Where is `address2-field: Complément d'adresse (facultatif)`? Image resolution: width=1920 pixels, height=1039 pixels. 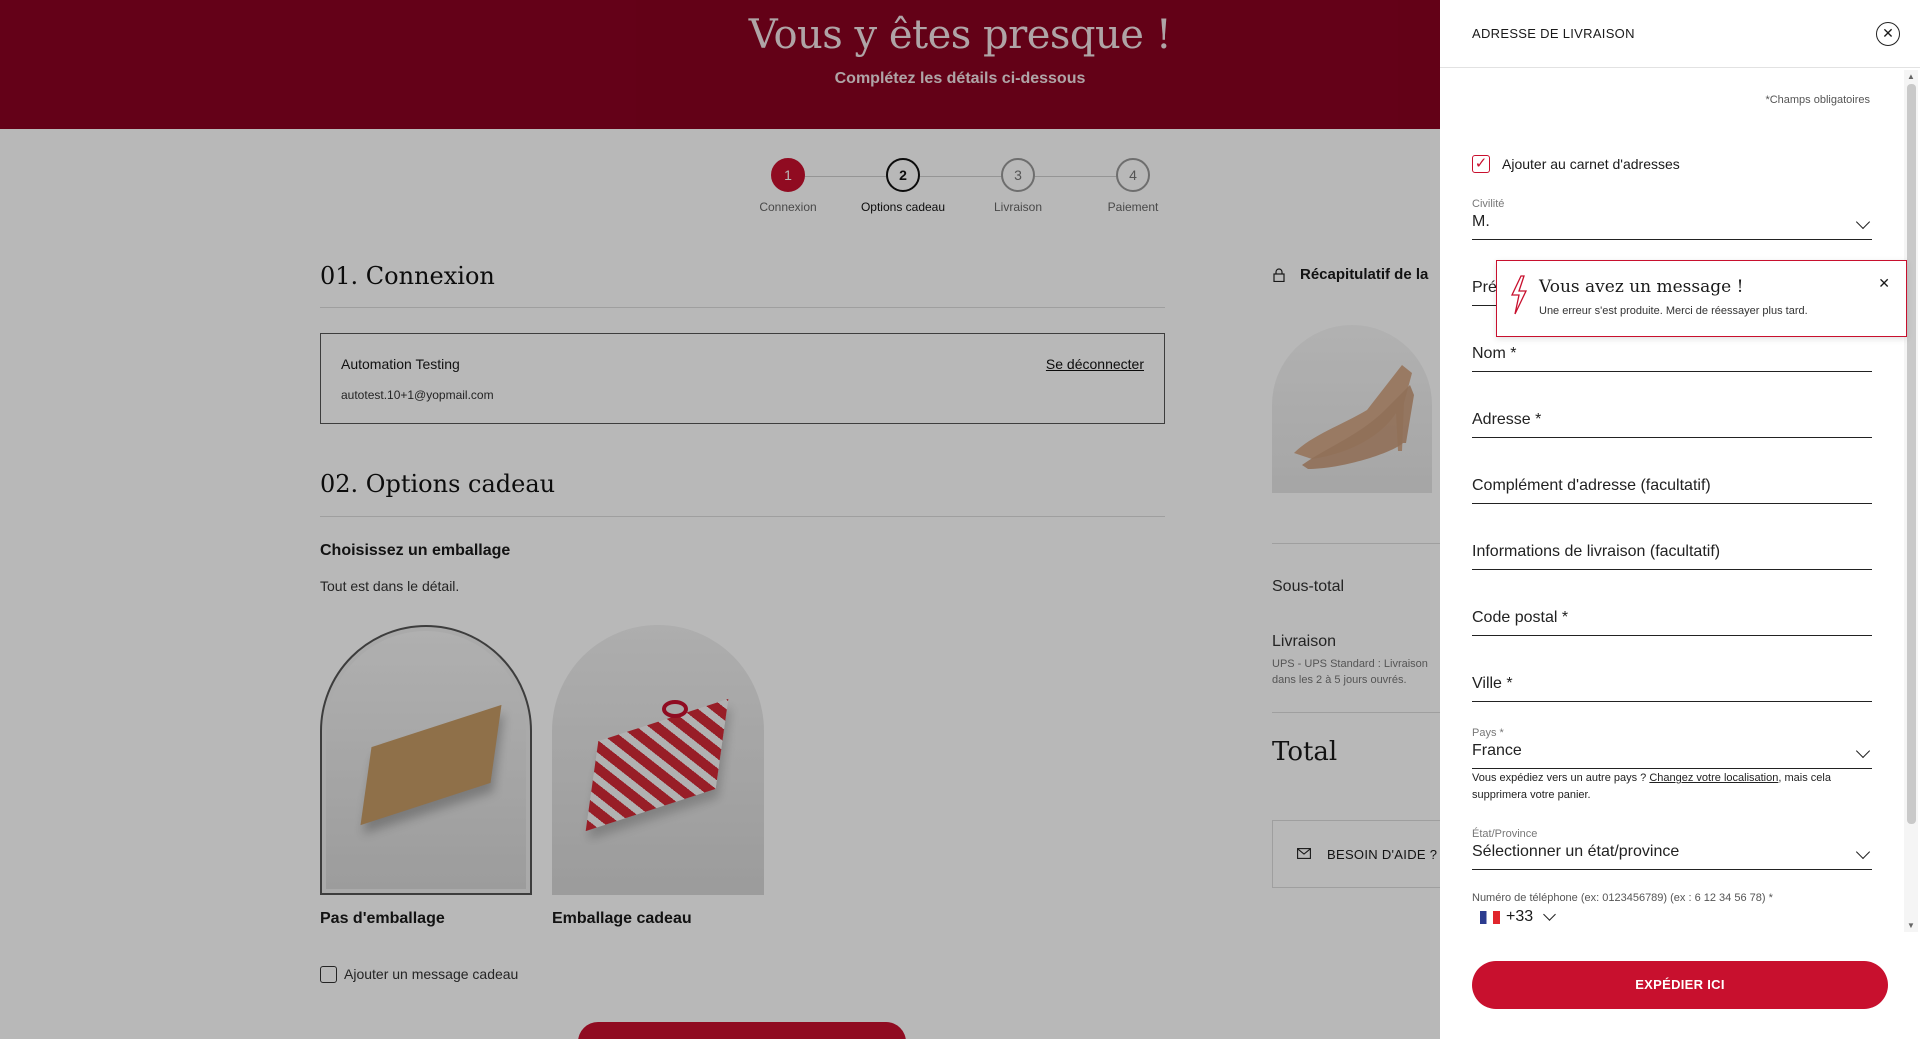
address2-field: Complément d'adresse (facultatif) is located at coordinates (1672, 486).